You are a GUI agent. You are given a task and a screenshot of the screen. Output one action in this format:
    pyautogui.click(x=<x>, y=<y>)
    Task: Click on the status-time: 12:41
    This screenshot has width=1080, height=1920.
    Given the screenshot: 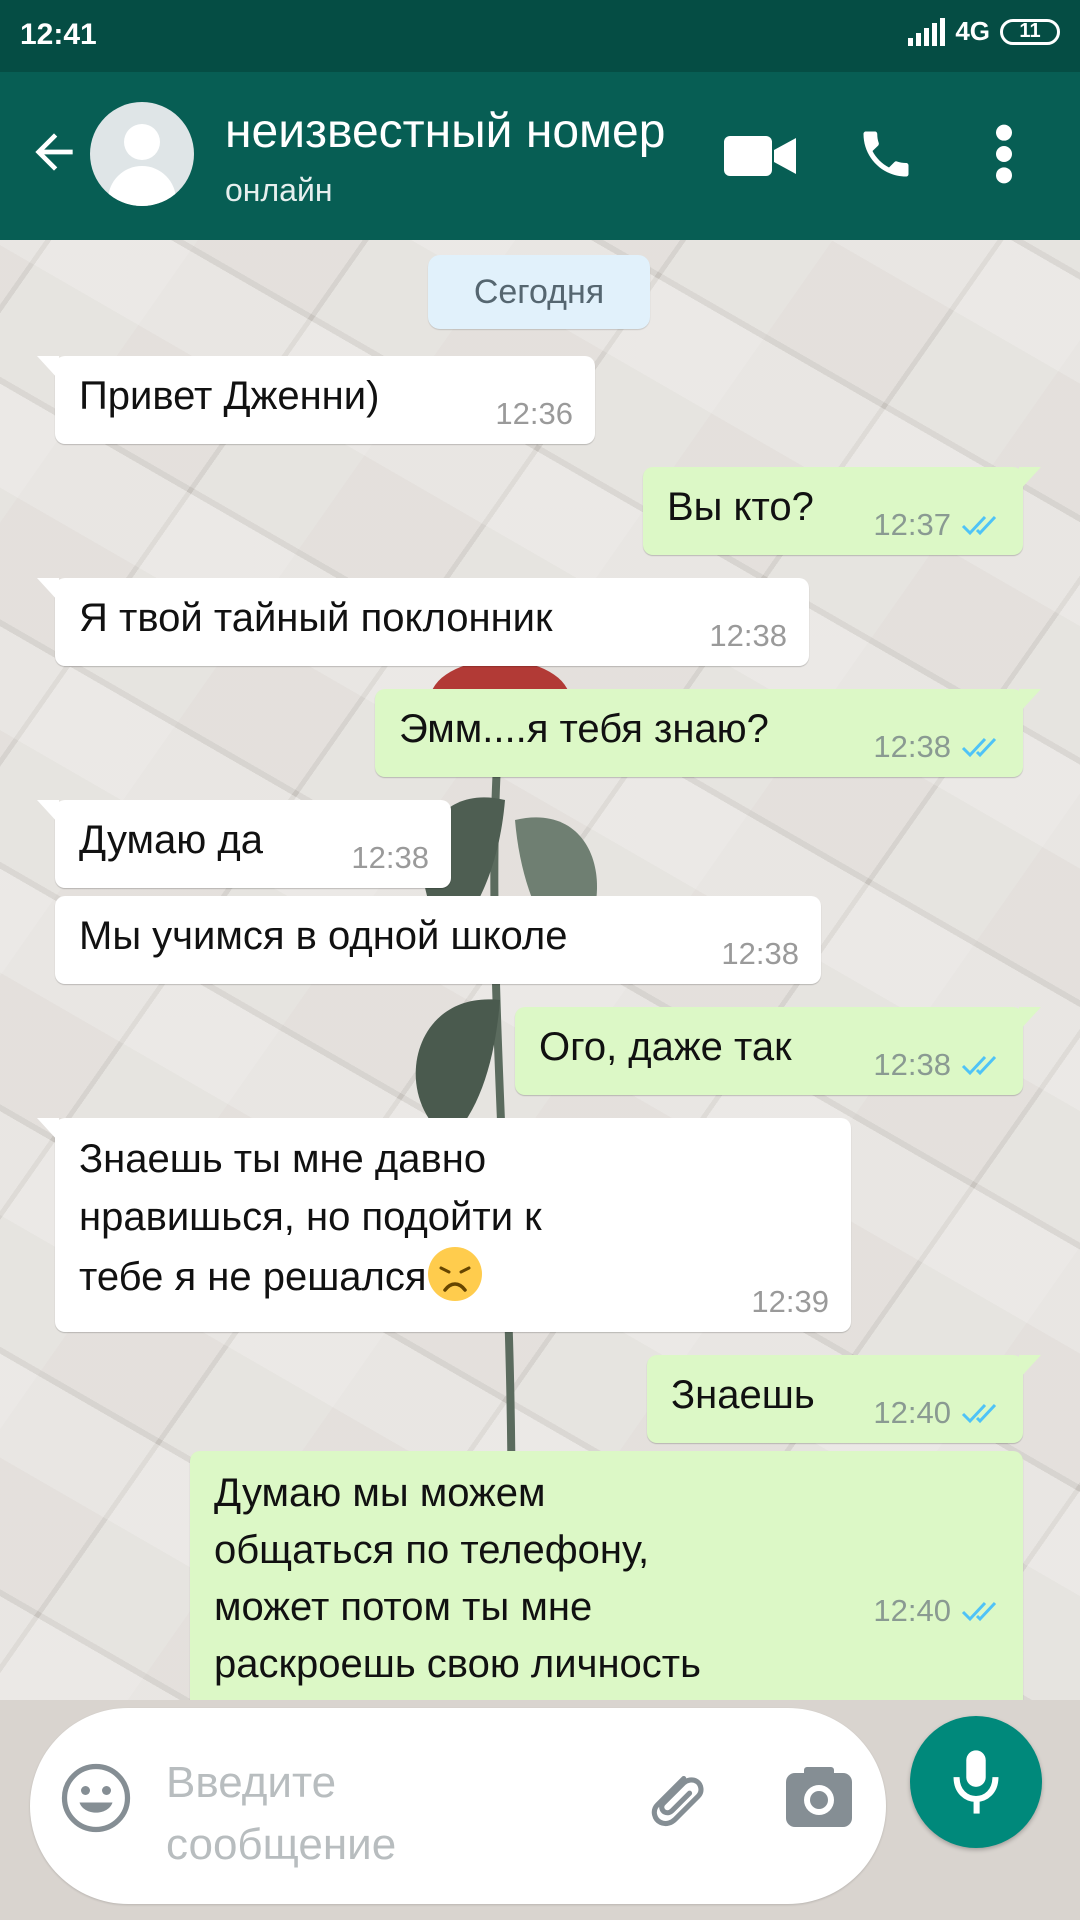 What is the action you would take?
    pyautogui.click(x=58, y=34)
    